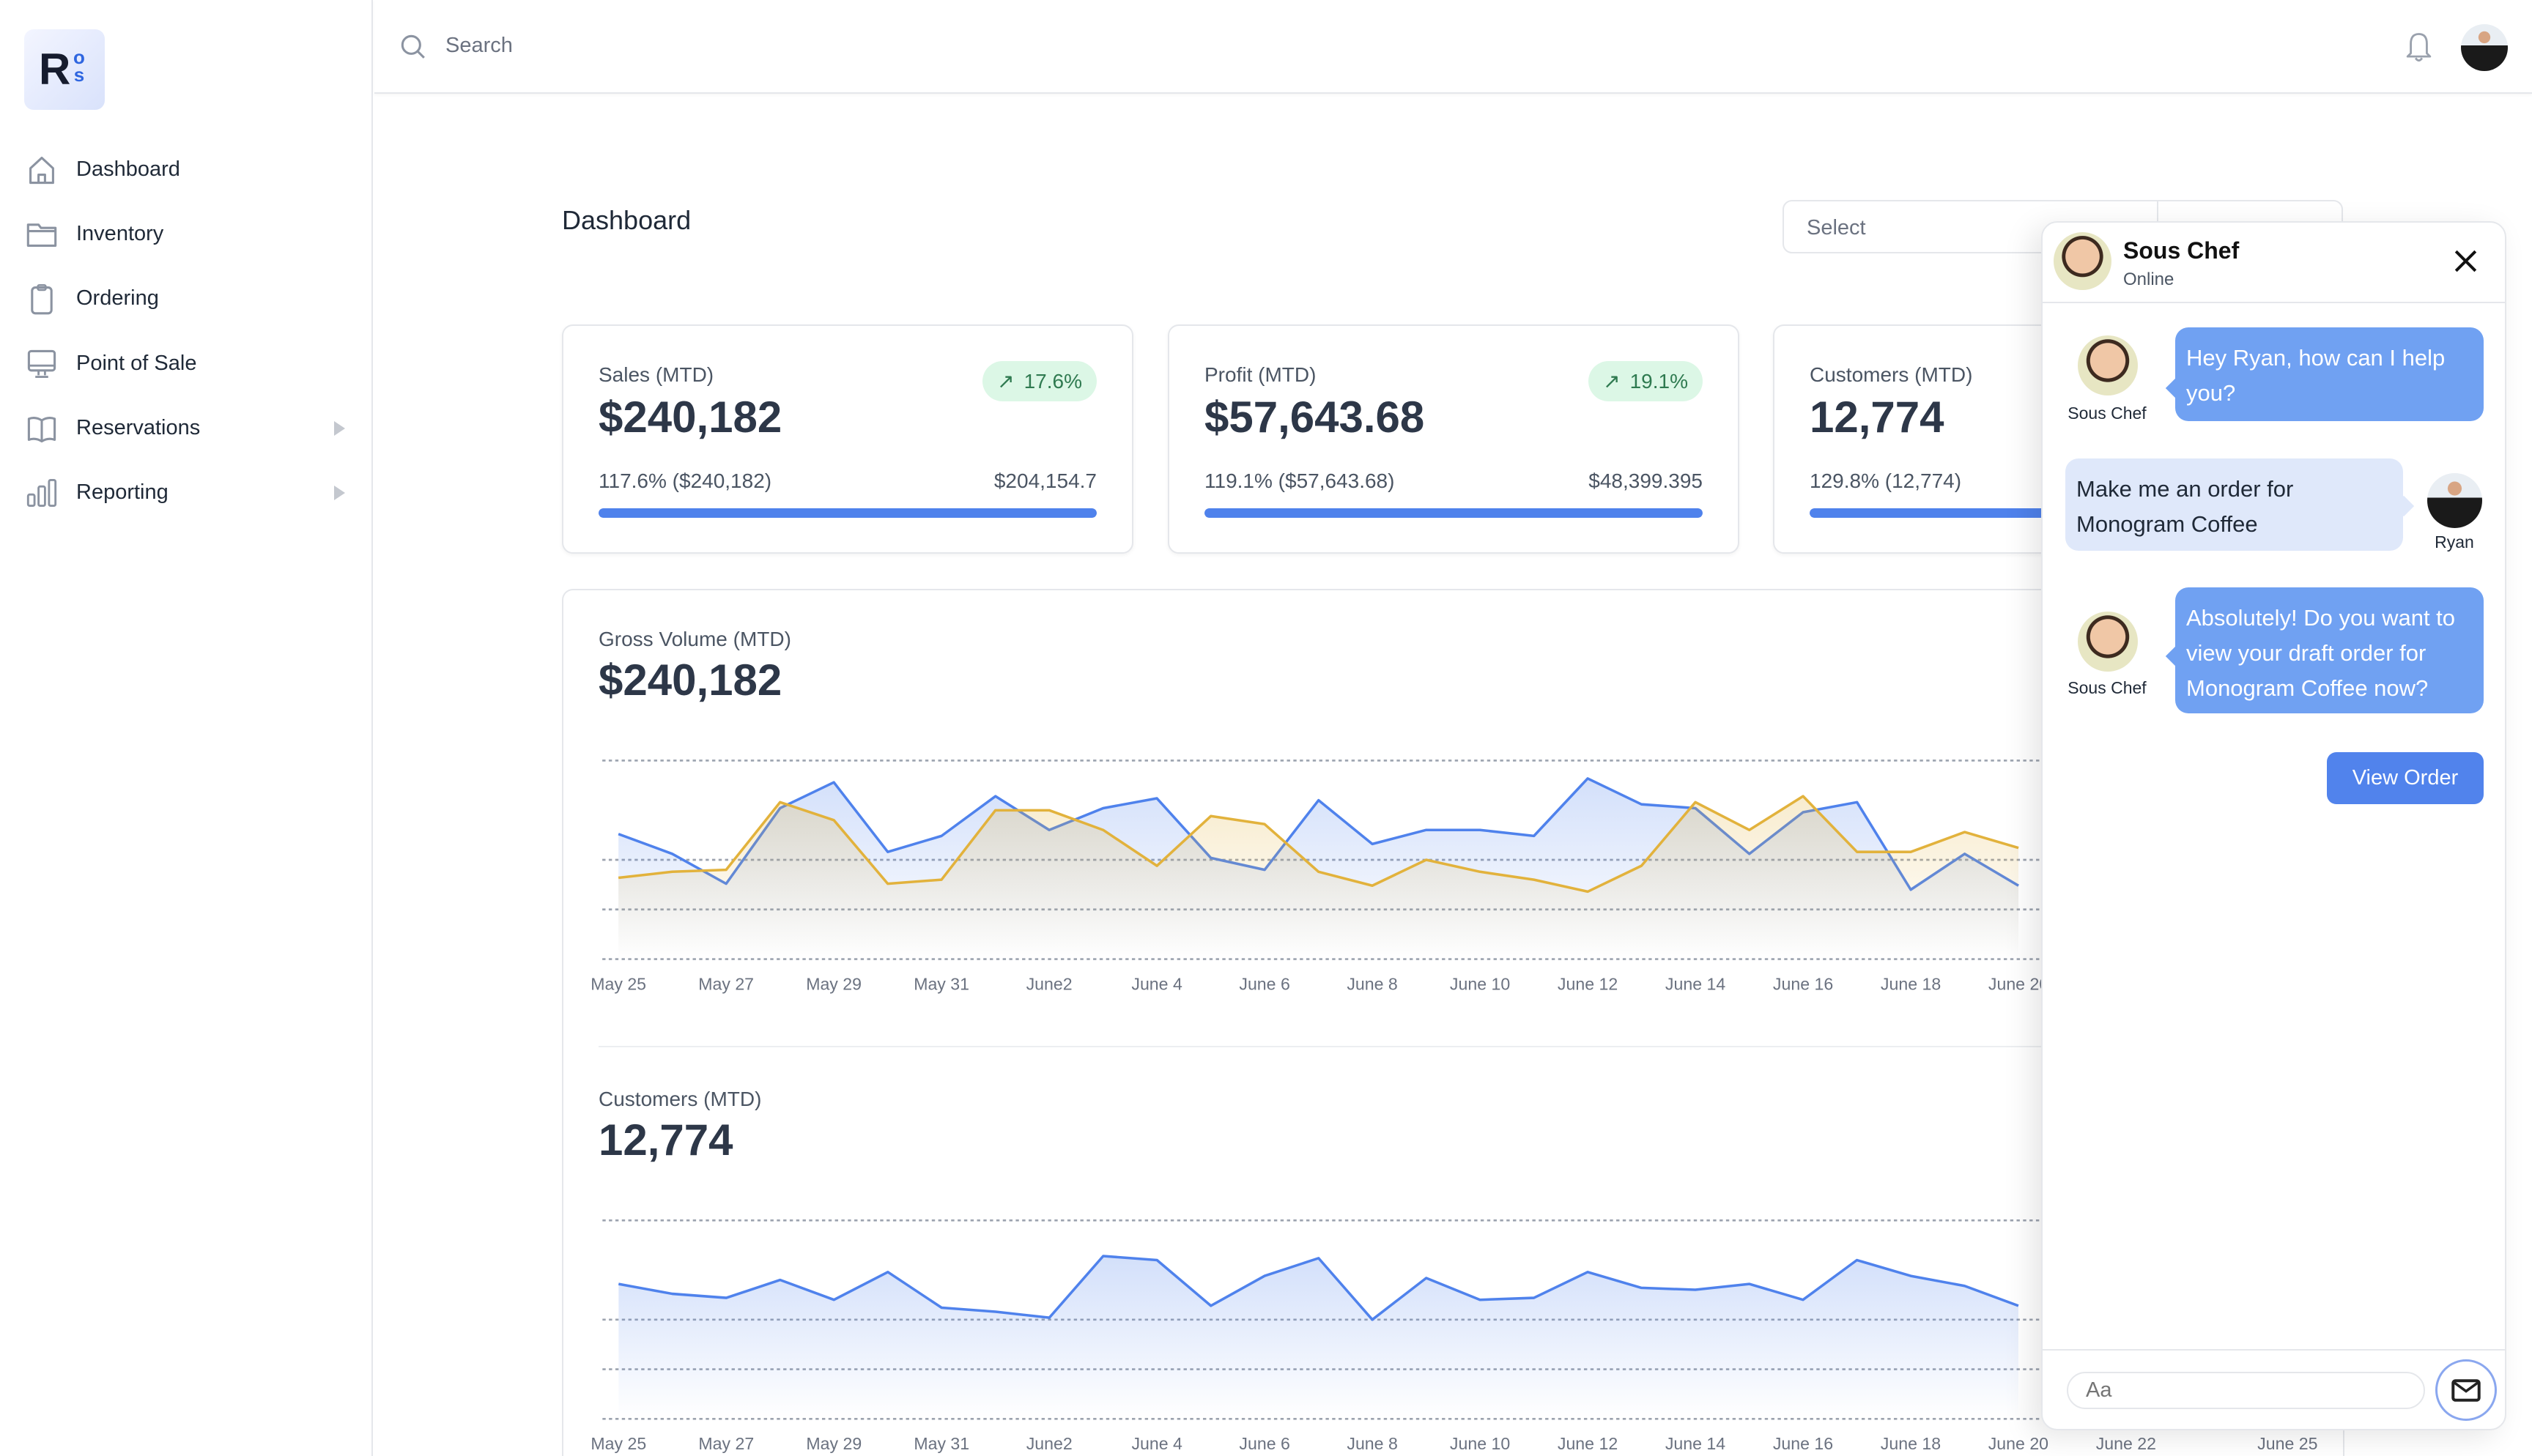 The width and height of the screenshot is (2532, 1456). I want to click on stat-detail: 129.8% (12,774), so click(1886, 481).